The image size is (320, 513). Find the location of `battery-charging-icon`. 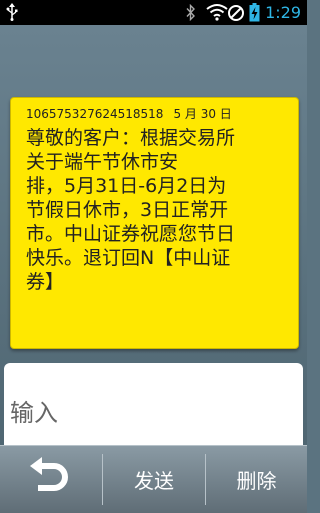

battery-charging-icon is located at coordinates (254, 14).